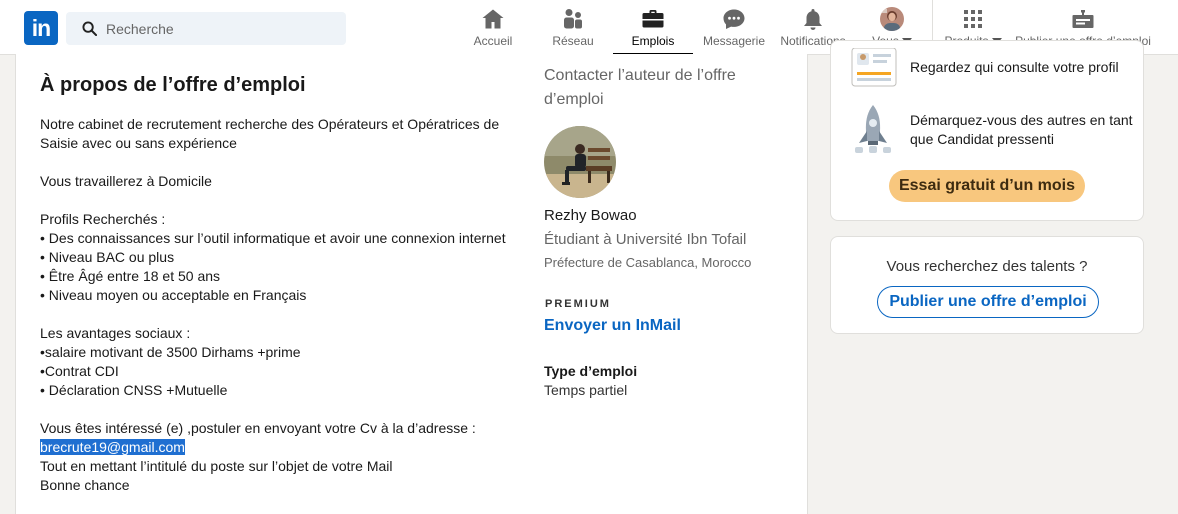 The height and width of the screenshot is (514, 1178). What do you see at coordinates (130, 276) in the screenshot?
I see `description-line: • Être Âgé entre 18 et 50 ans` at bounding box center [130, 276].